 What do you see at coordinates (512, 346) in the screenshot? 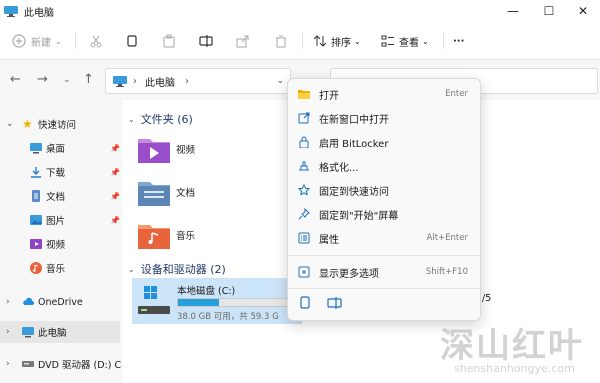
I see `watermark-cn: 深山红叶` at bounding box center [512, 346].